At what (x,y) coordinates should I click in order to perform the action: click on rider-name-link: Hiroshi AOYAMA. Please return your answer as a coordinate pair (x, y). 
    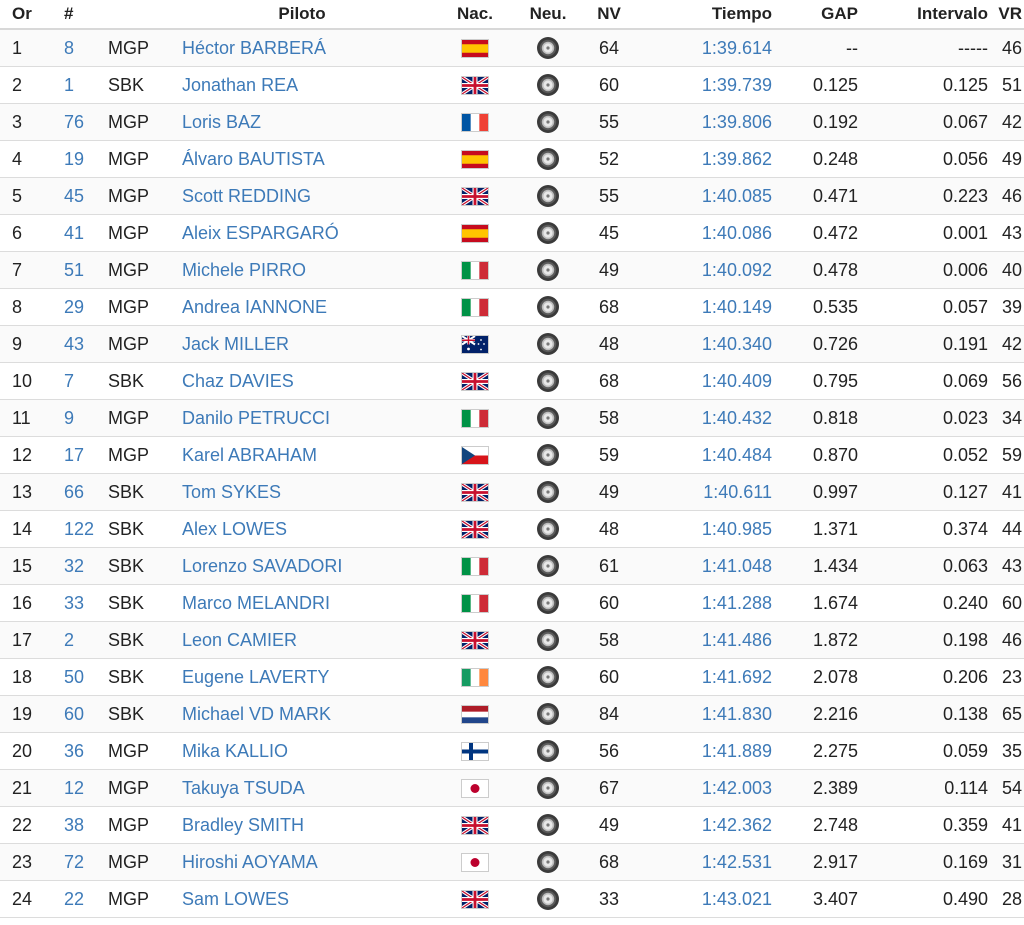
    Looking at the image, I should click on (303, 862).